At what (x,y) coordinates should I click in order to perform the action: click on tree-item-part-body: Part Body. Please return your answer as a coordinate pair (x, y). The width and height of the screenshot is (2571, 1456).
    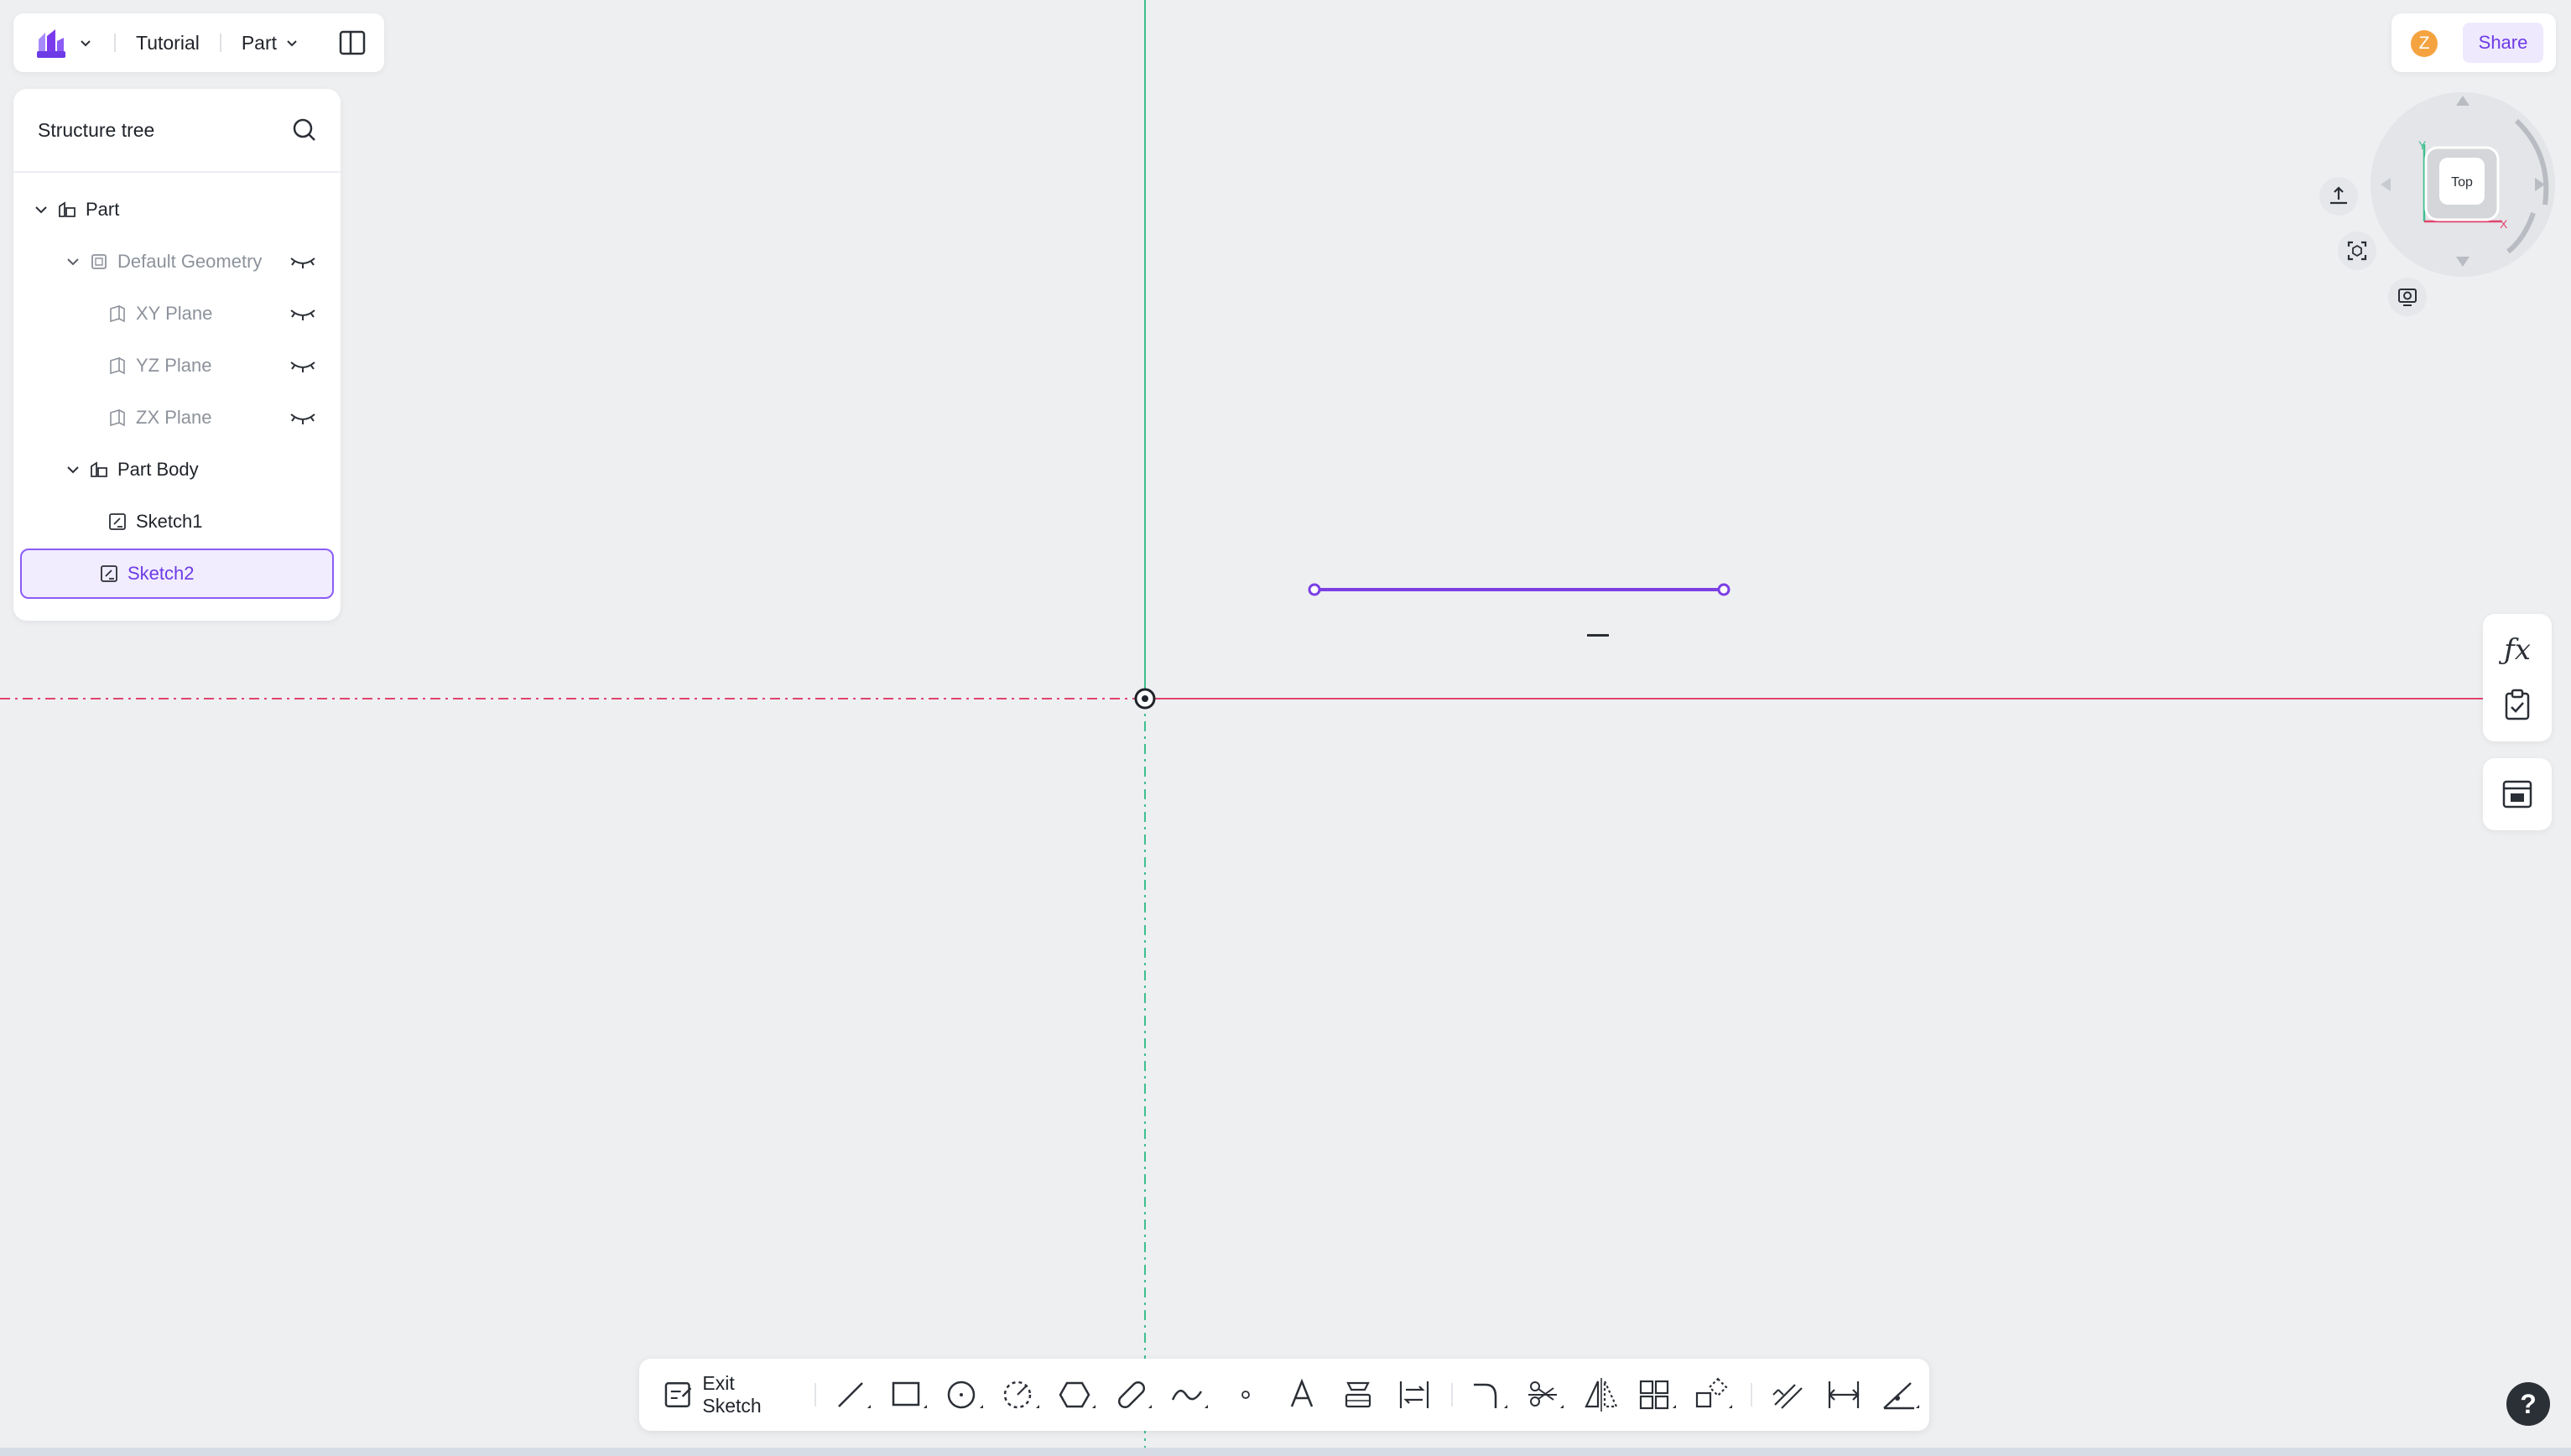
    Looking at the image, I should click on (177, 470).